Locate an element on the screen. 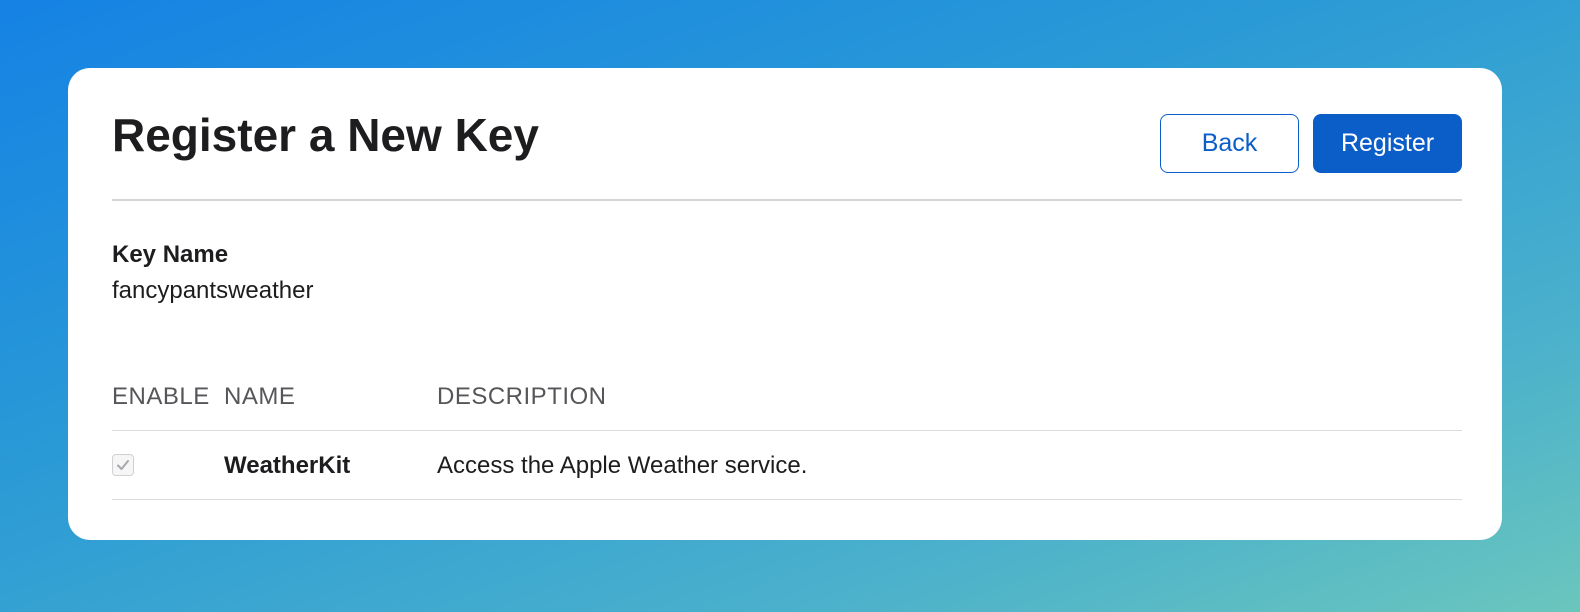 Image resolution: width=1580 pixels, height=612 pixels. service-description: Access the Apple Weather service. is located at coordinates (622, 465).